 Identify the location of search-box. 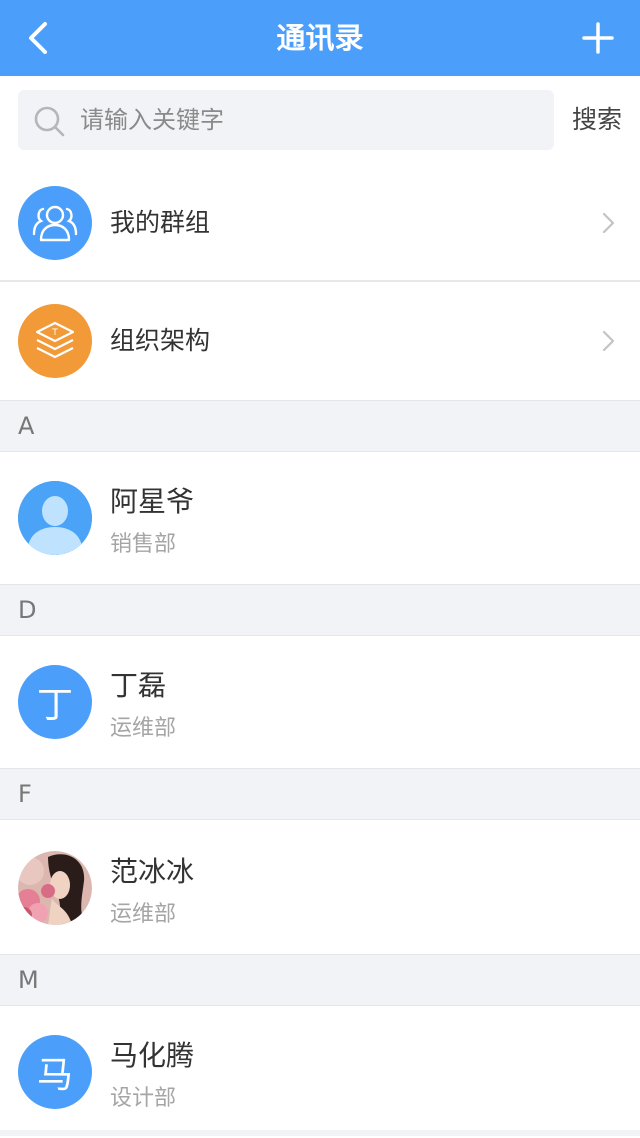
(286, 120).